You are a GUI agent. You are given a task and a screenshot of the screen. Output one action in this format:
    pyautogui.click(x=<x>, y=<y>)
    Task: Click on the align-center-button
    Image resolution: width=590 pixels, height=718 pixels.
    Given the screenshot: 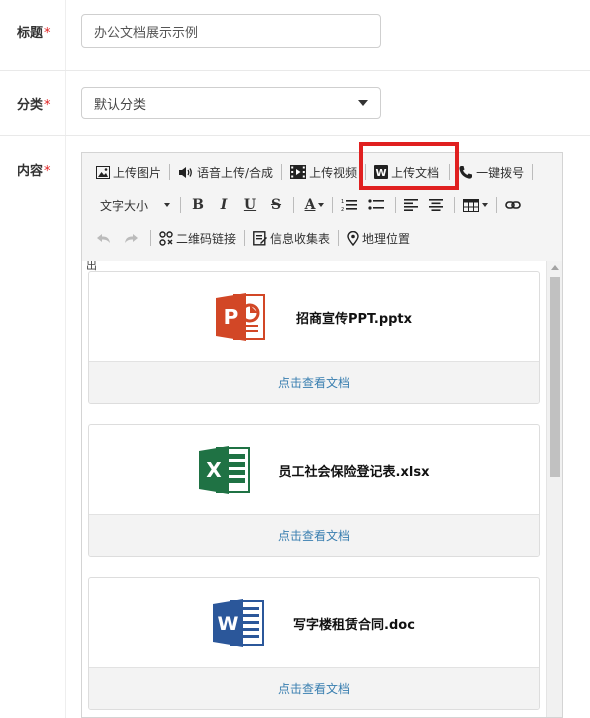 What is the action you would take?
    pyautogui.click(x=437, y=205)
    